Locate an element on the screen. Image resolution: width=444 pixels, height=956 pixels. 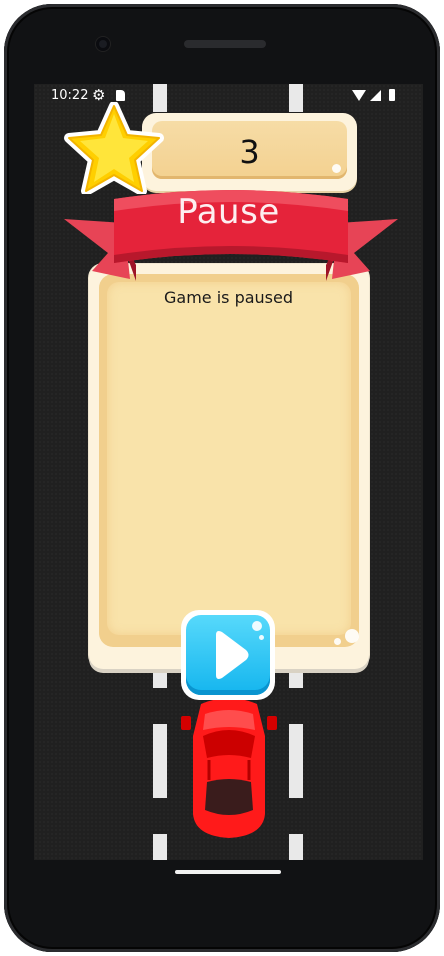
score-value: 3 is located at coordinates (249, 152).